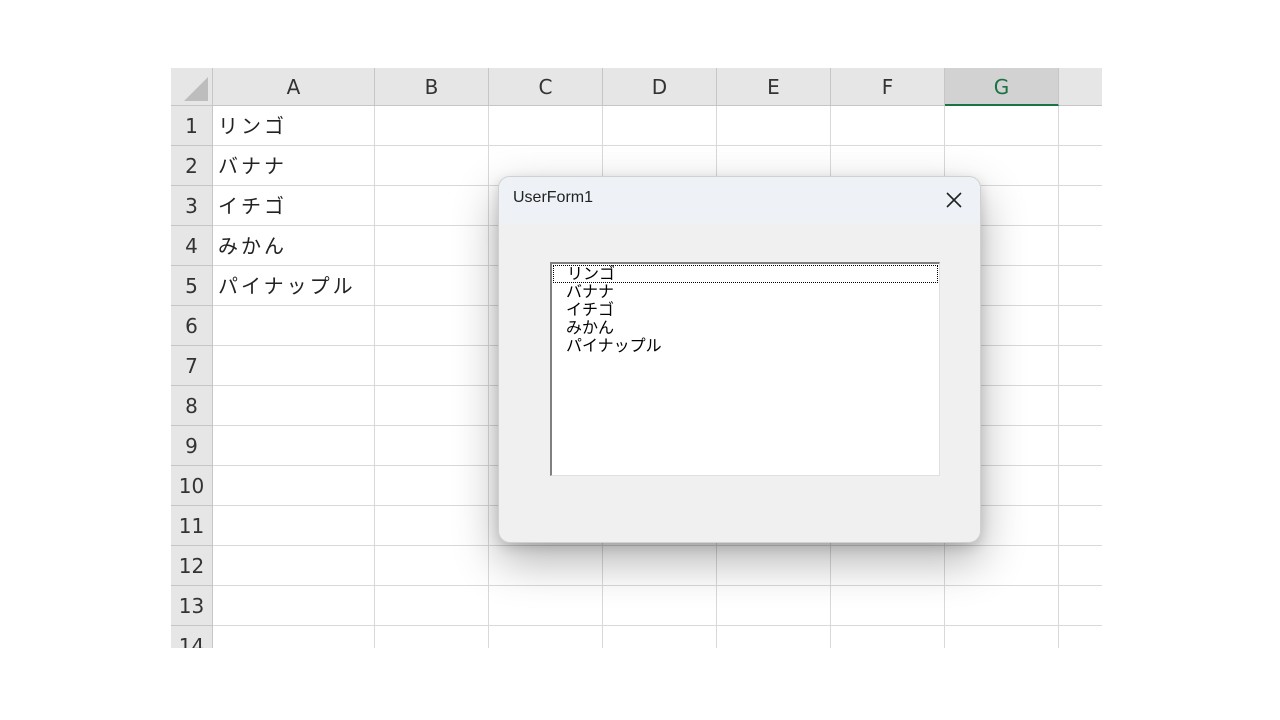 The image size is (1280, 720). What do you see at coordinates (192, 606) in the screenshot?
I see `row-header-13: 13` at bounding box center [192, 606].